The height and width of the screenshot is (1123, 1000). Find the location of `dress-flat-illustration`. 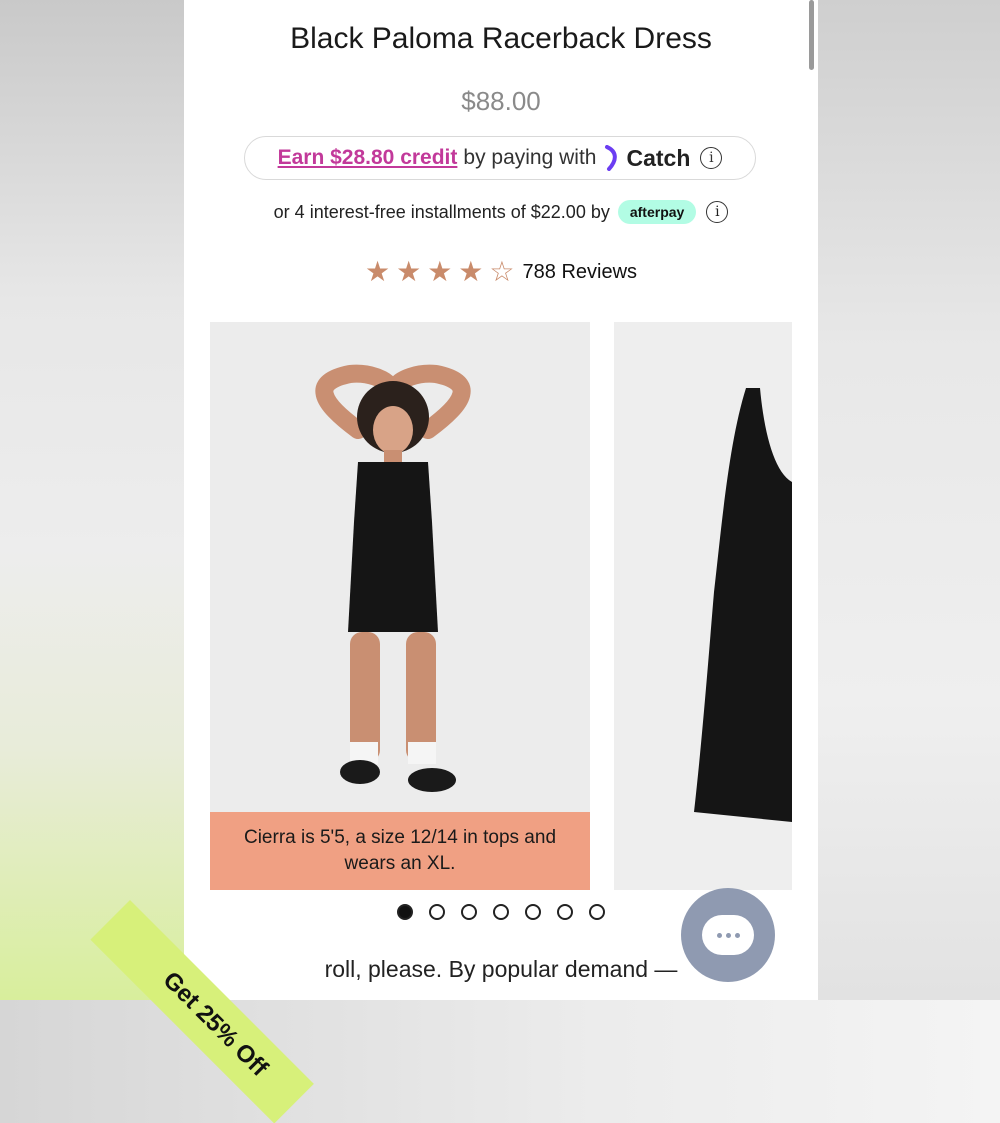

dress-flat-illustration is located at coordinates (703, 606).